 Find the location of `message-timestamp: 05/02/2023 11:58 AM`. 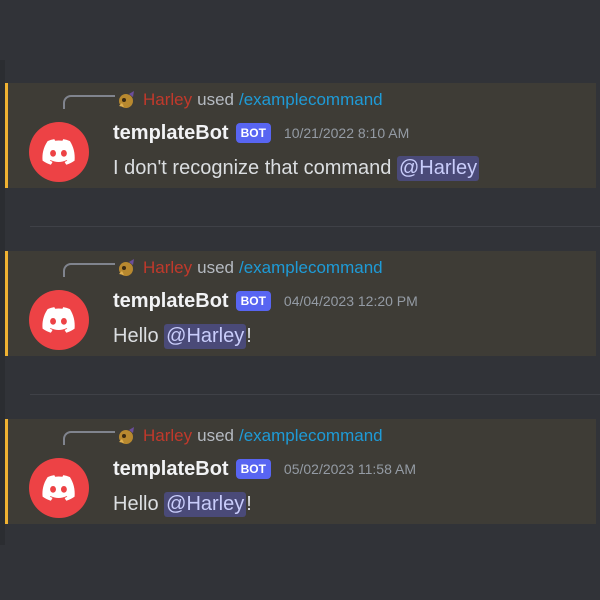

message-timestamp: 05/02/2023 11:58 AM is located at coordinates (350, 469).